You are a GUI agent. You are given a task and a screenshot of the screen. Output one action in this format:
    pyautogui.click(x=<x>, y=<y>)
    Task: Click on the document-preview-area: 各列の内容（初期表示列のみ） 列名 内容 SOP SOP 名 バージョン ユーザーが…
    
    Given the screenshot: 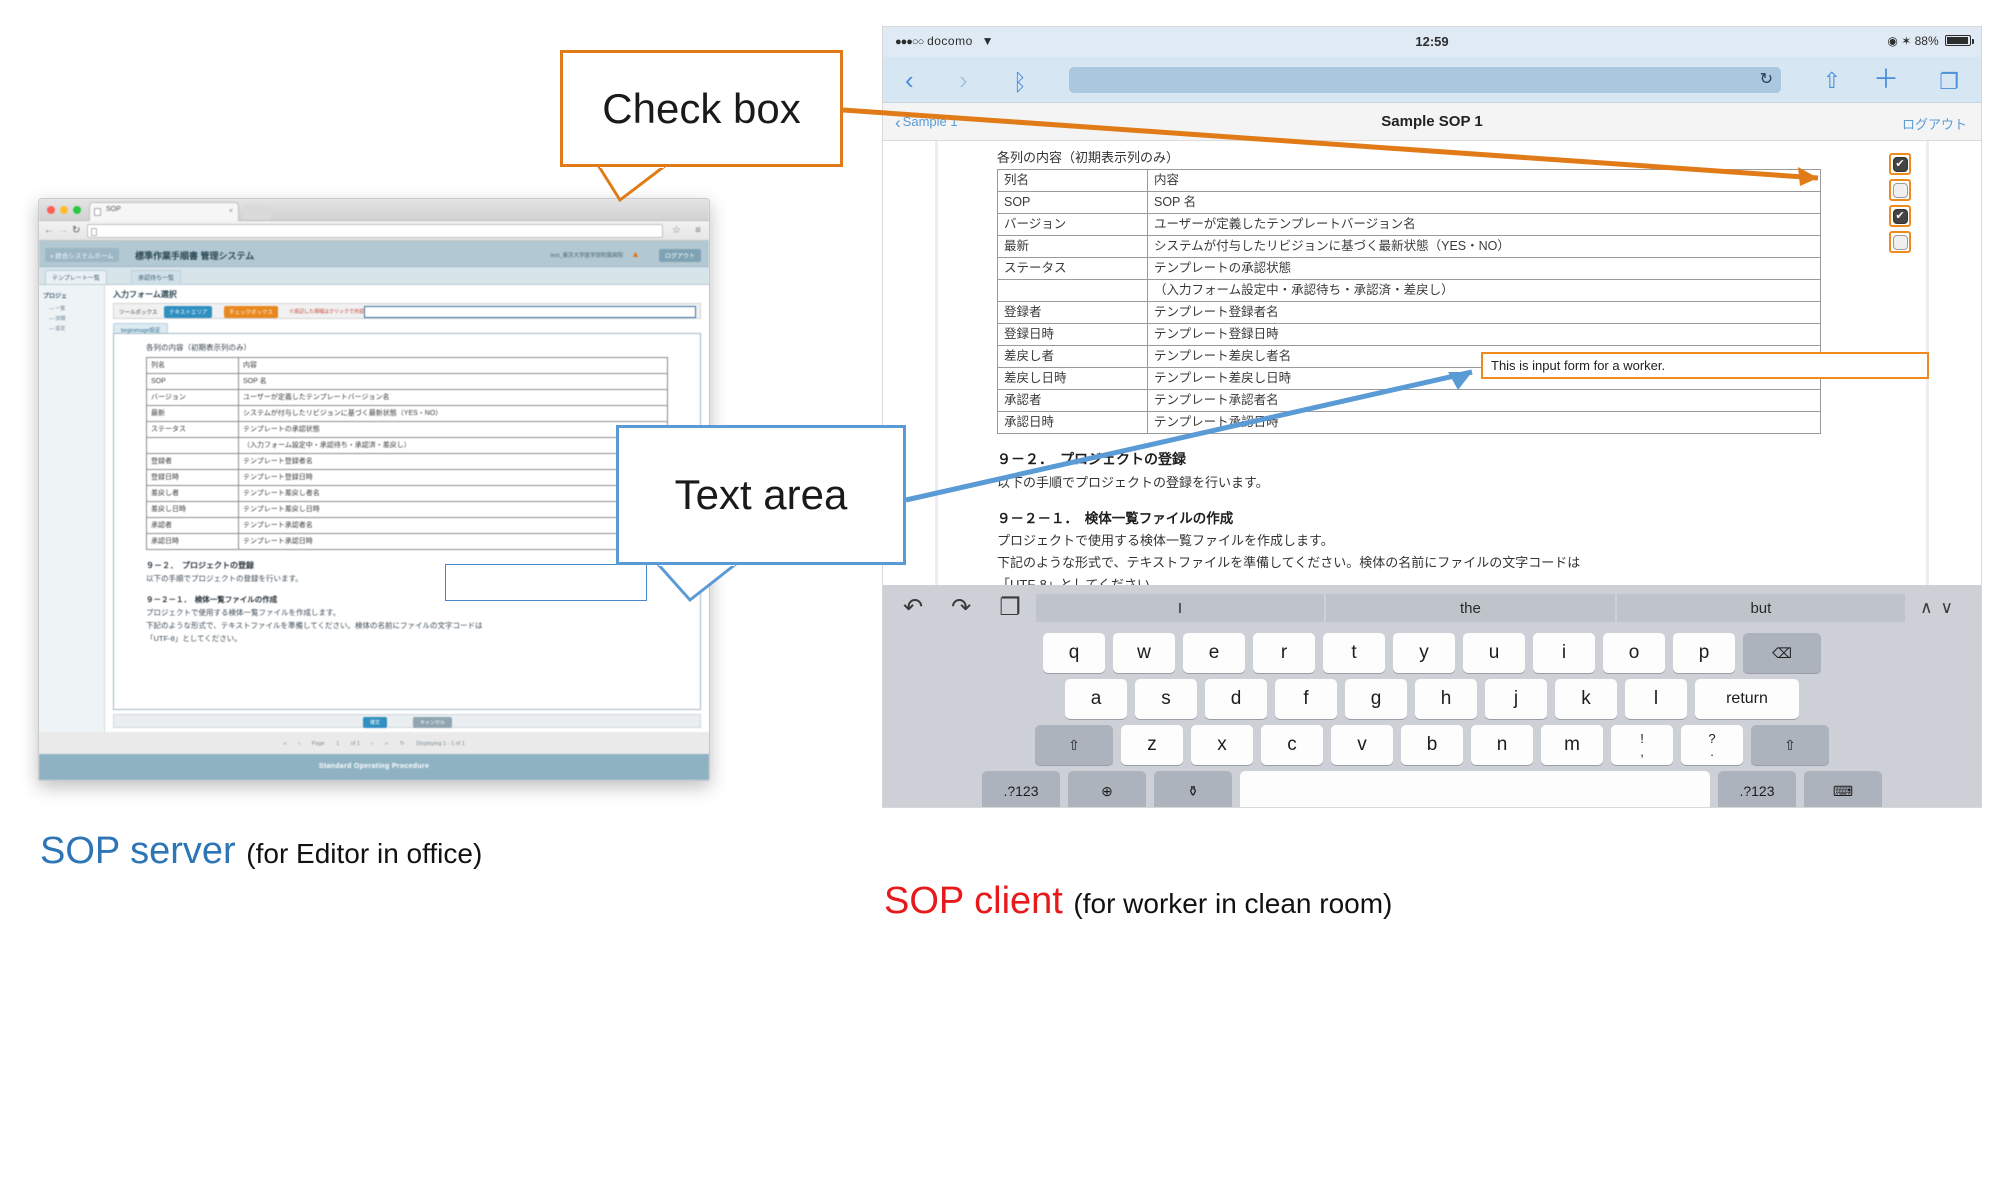 What is the action you would take?
    pyautogui.click(x=407, y=521)
    